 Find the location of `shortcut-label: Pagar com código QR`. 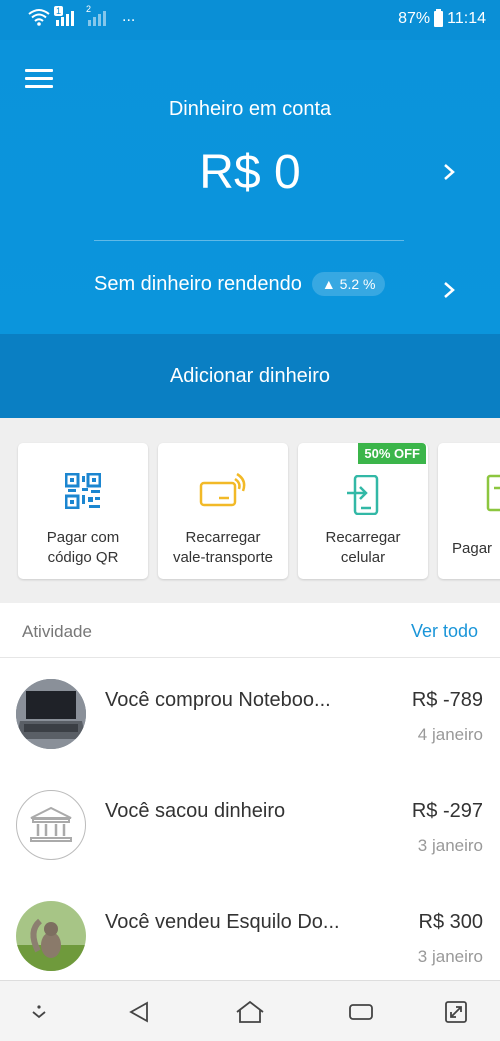

shortcut-label: Pagar com código QR is located at coordinates (83, 547).